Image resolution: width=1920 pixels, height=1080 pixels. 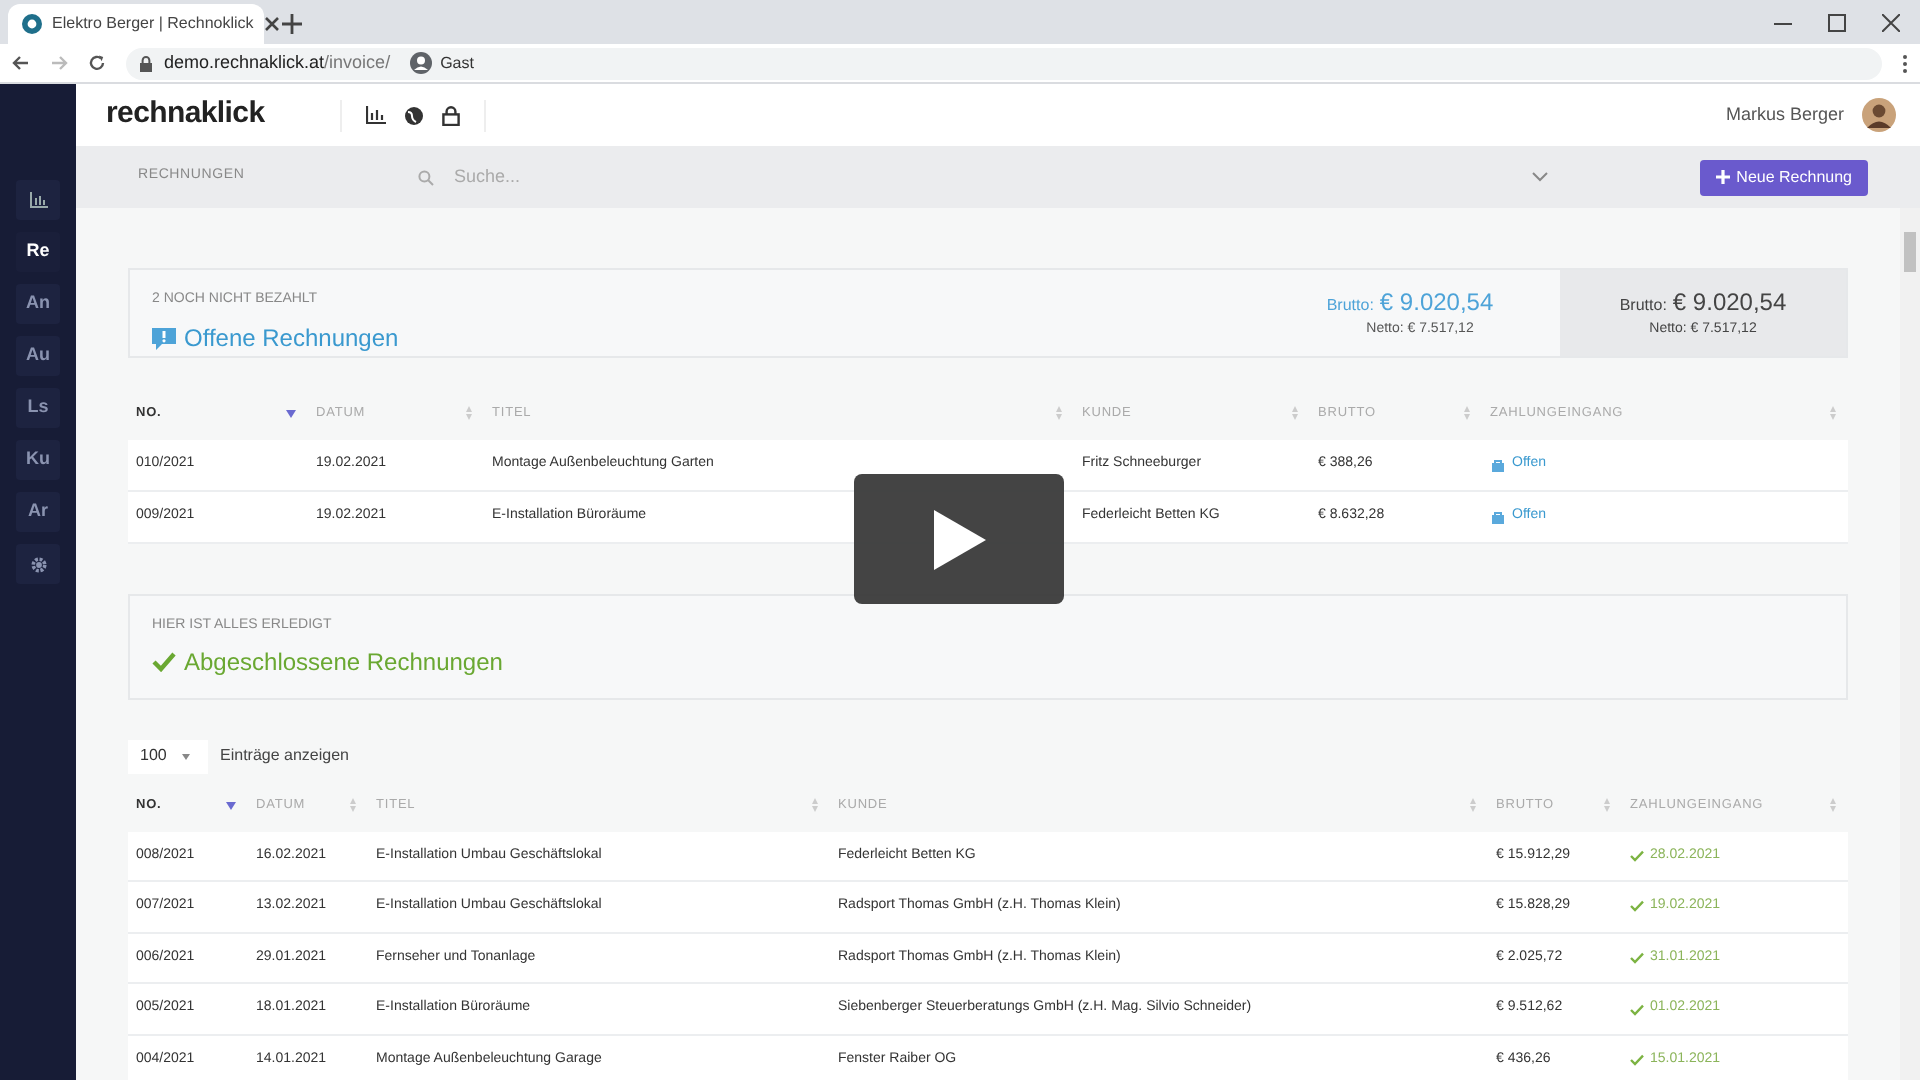 I want to click on new-tab-icon, so click(x=292, y=24).